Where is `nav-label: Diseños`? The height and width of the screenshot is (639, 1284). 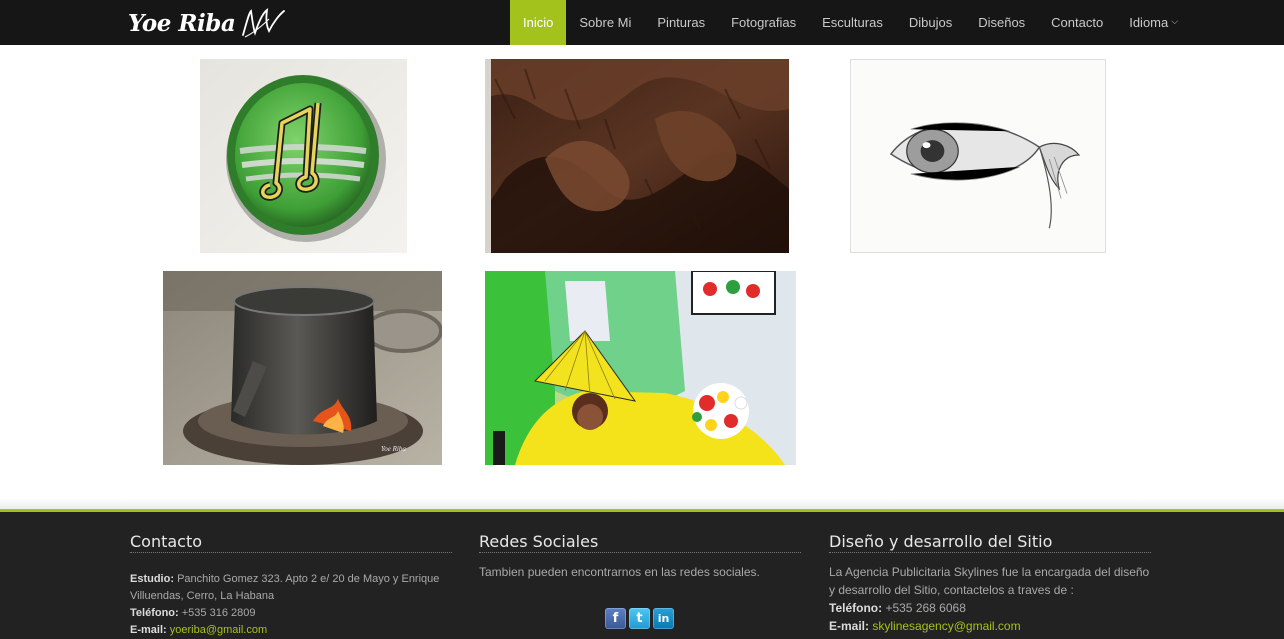
nav-label: Diseños is located at coordinates (1002, 22).